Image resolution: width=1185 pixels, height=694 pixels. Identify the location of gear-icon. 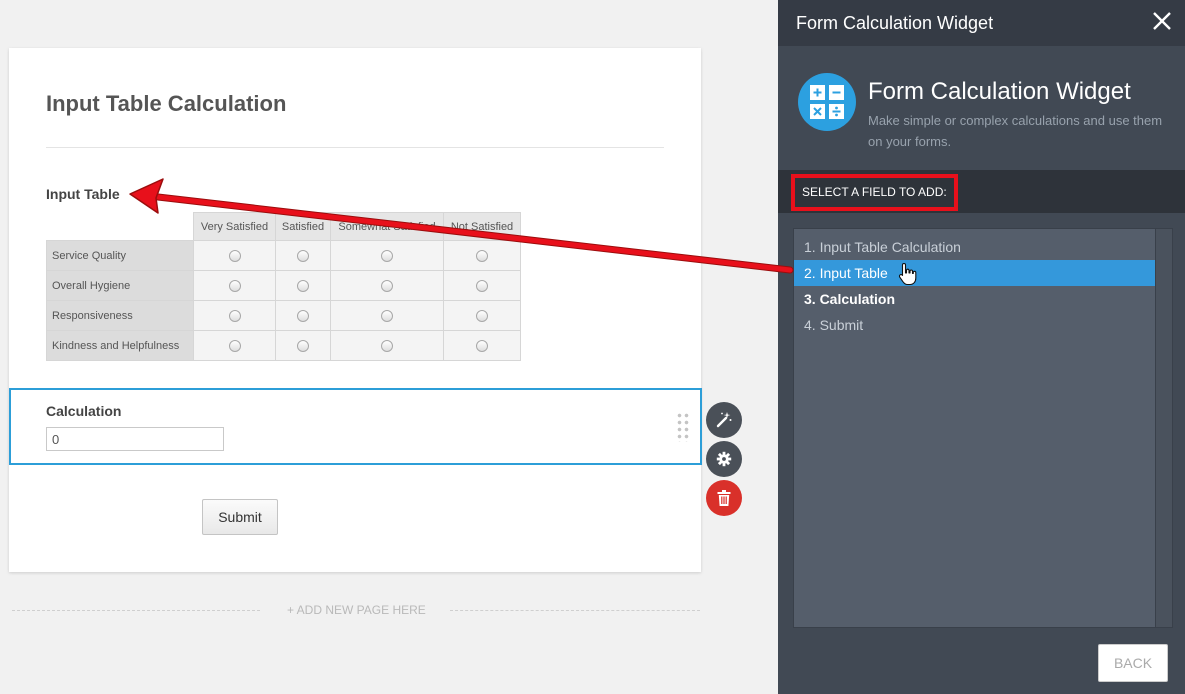
(724, 459).